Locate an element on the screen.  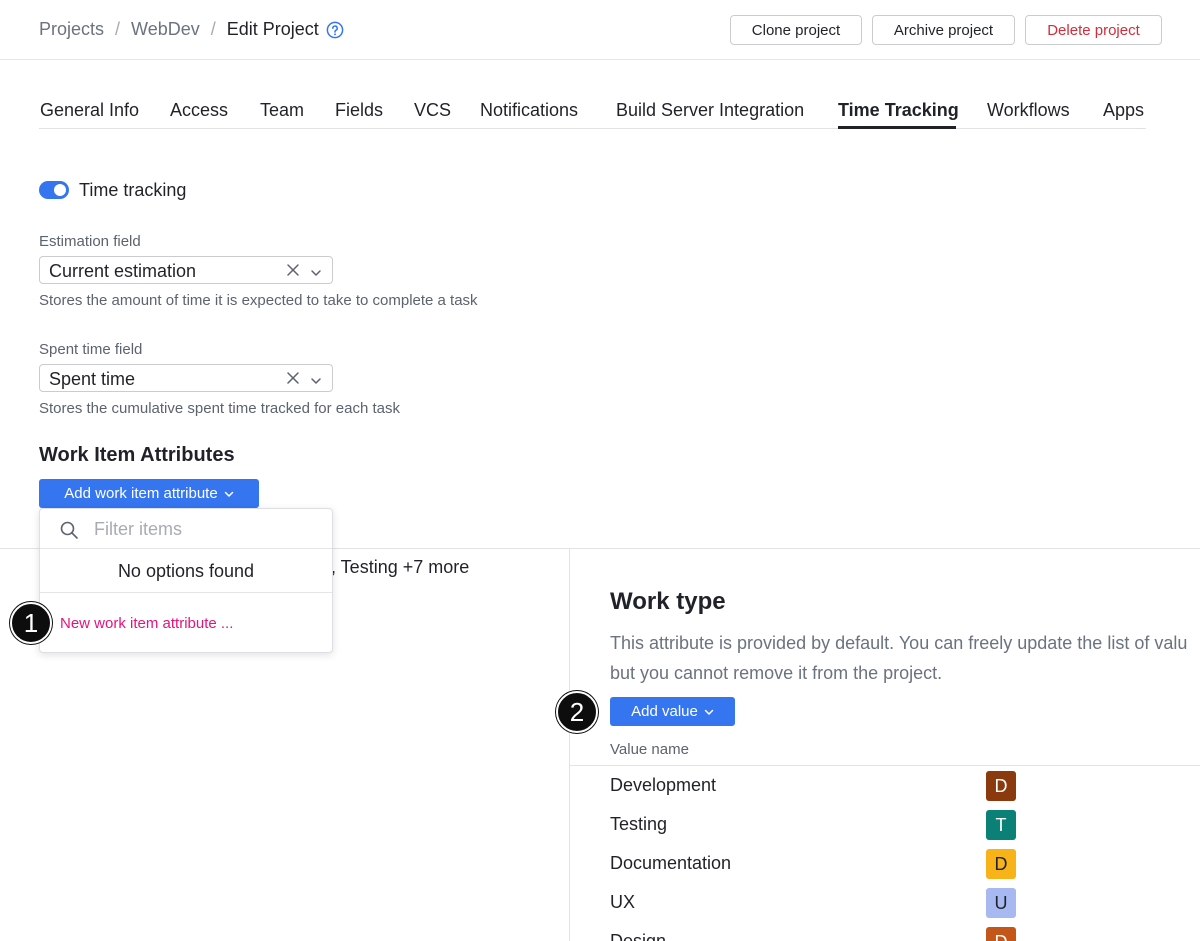
clone-project-button: Clone project is located at coordinates (796, 30).